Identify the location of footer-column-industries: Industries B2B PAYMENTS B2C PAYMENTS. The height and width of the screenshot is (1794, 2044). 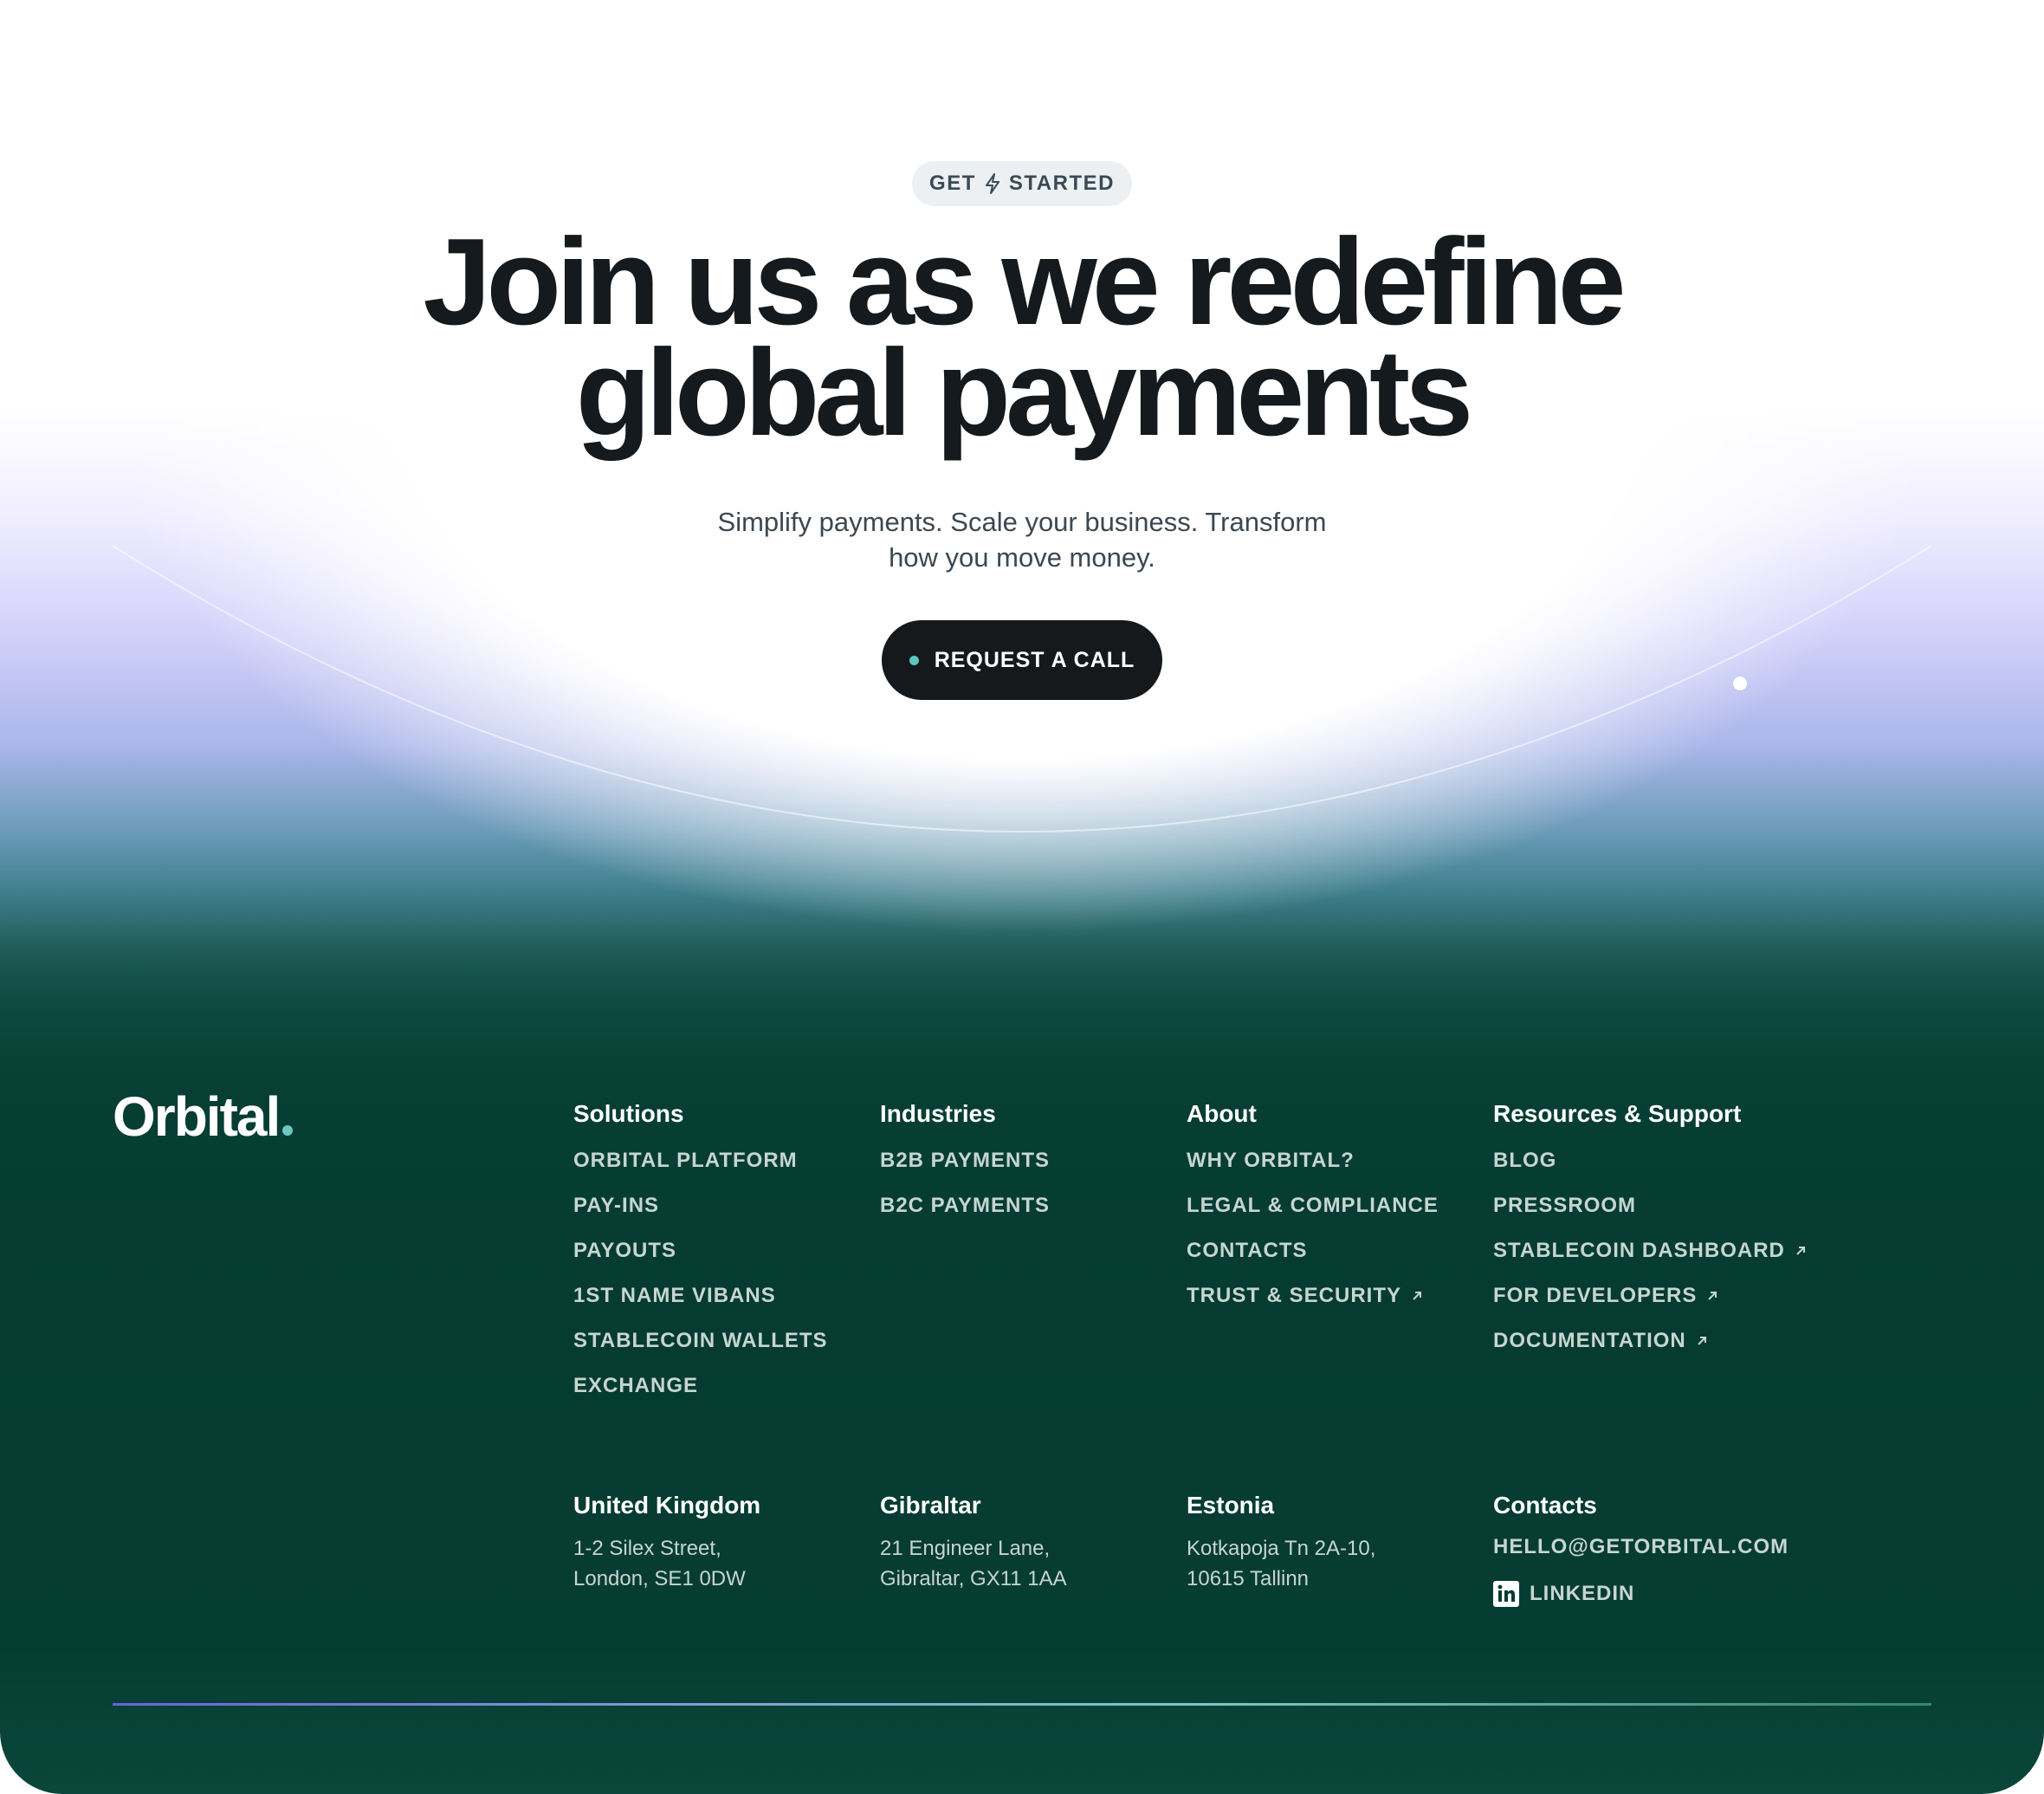
(1027, 1167).